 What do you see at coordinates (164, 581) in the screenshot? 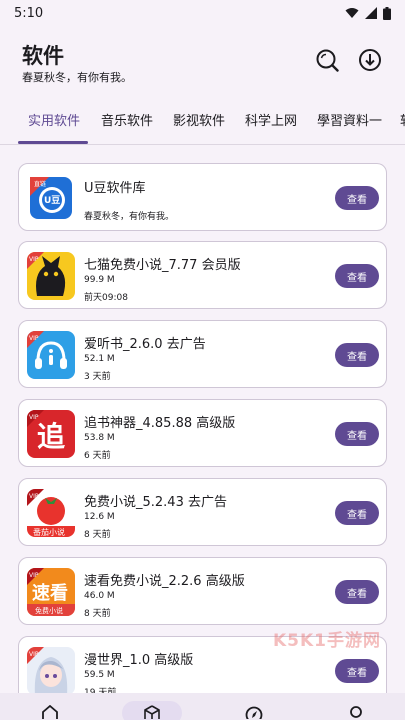
I see `app-name: 速看免费小说_2.2.6 高级版` at bounding box center [164, 581].